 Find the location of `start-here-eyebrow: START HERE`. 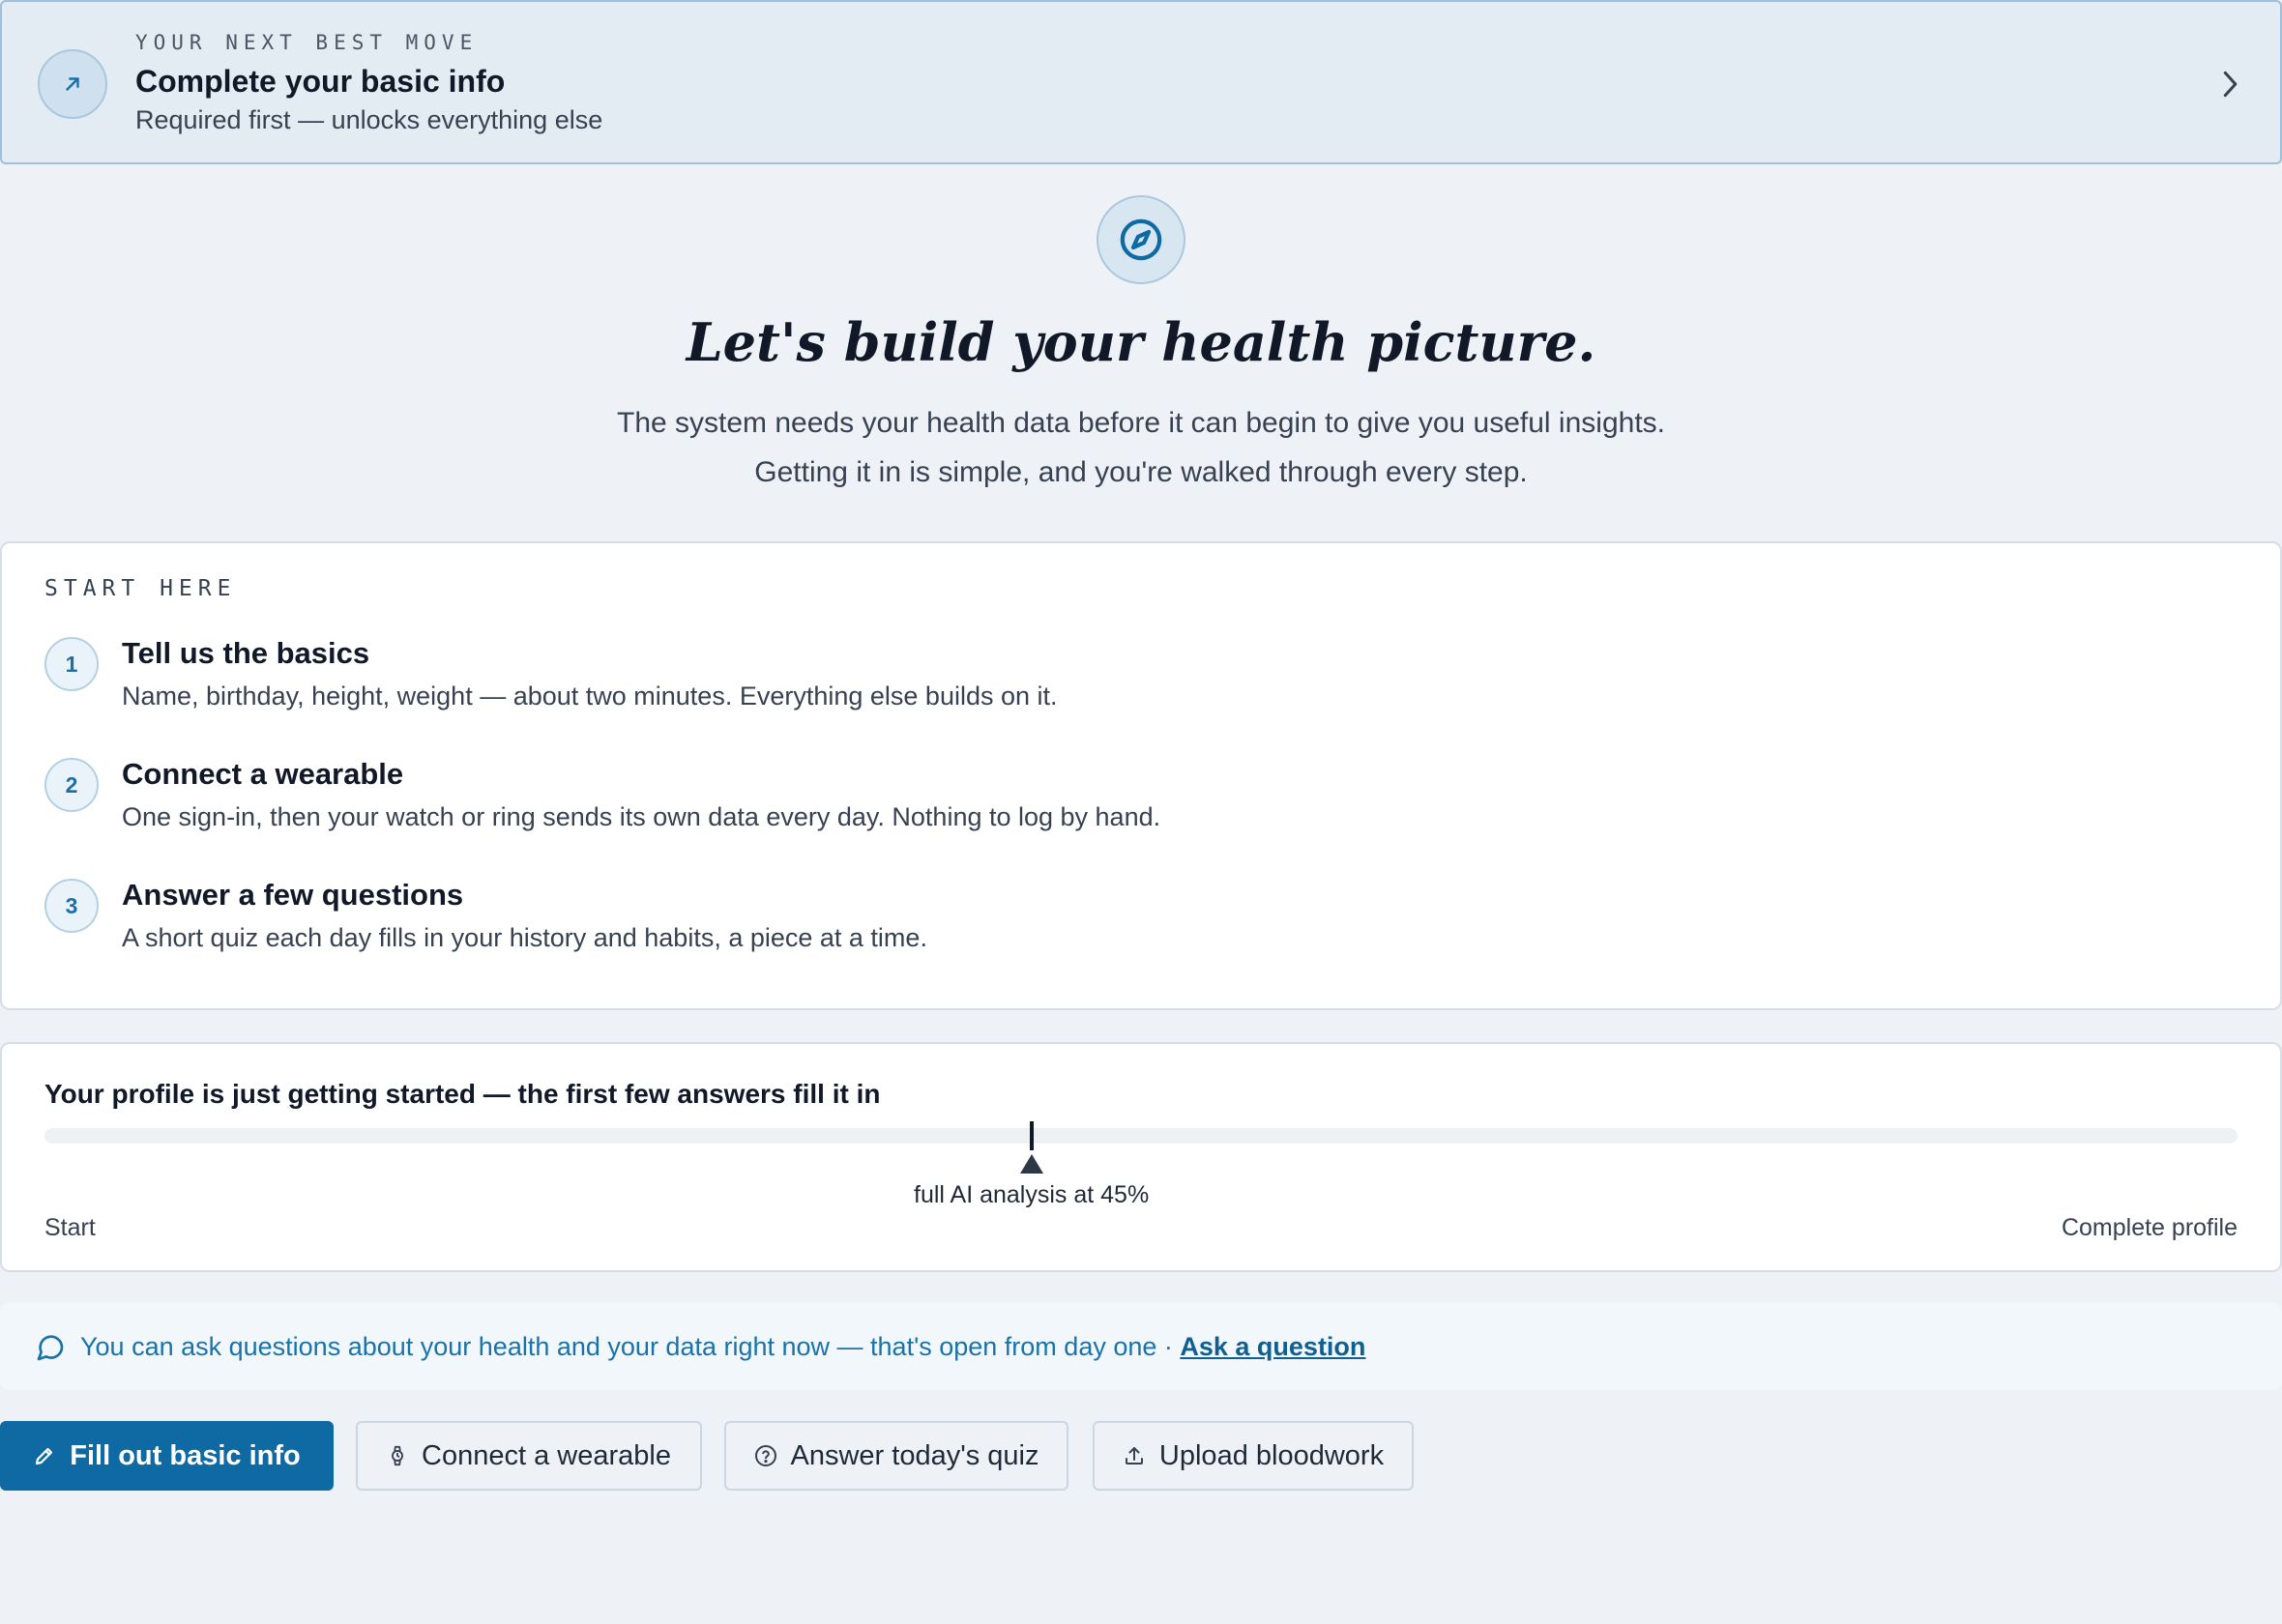

start-here-eyebrow: START HERE is located at coordinates (140, 589).